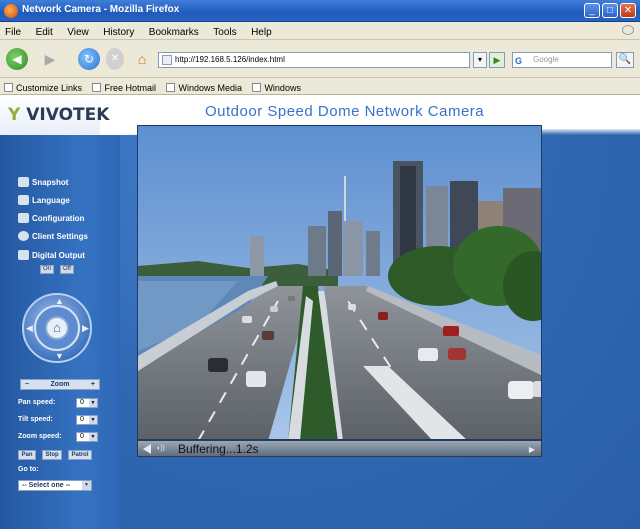 This screenshot has height=529, width=640. I want to click on ptz-direction-pad: ▲ ▼ ◀ ▶ ⌂, so click(57, 328).